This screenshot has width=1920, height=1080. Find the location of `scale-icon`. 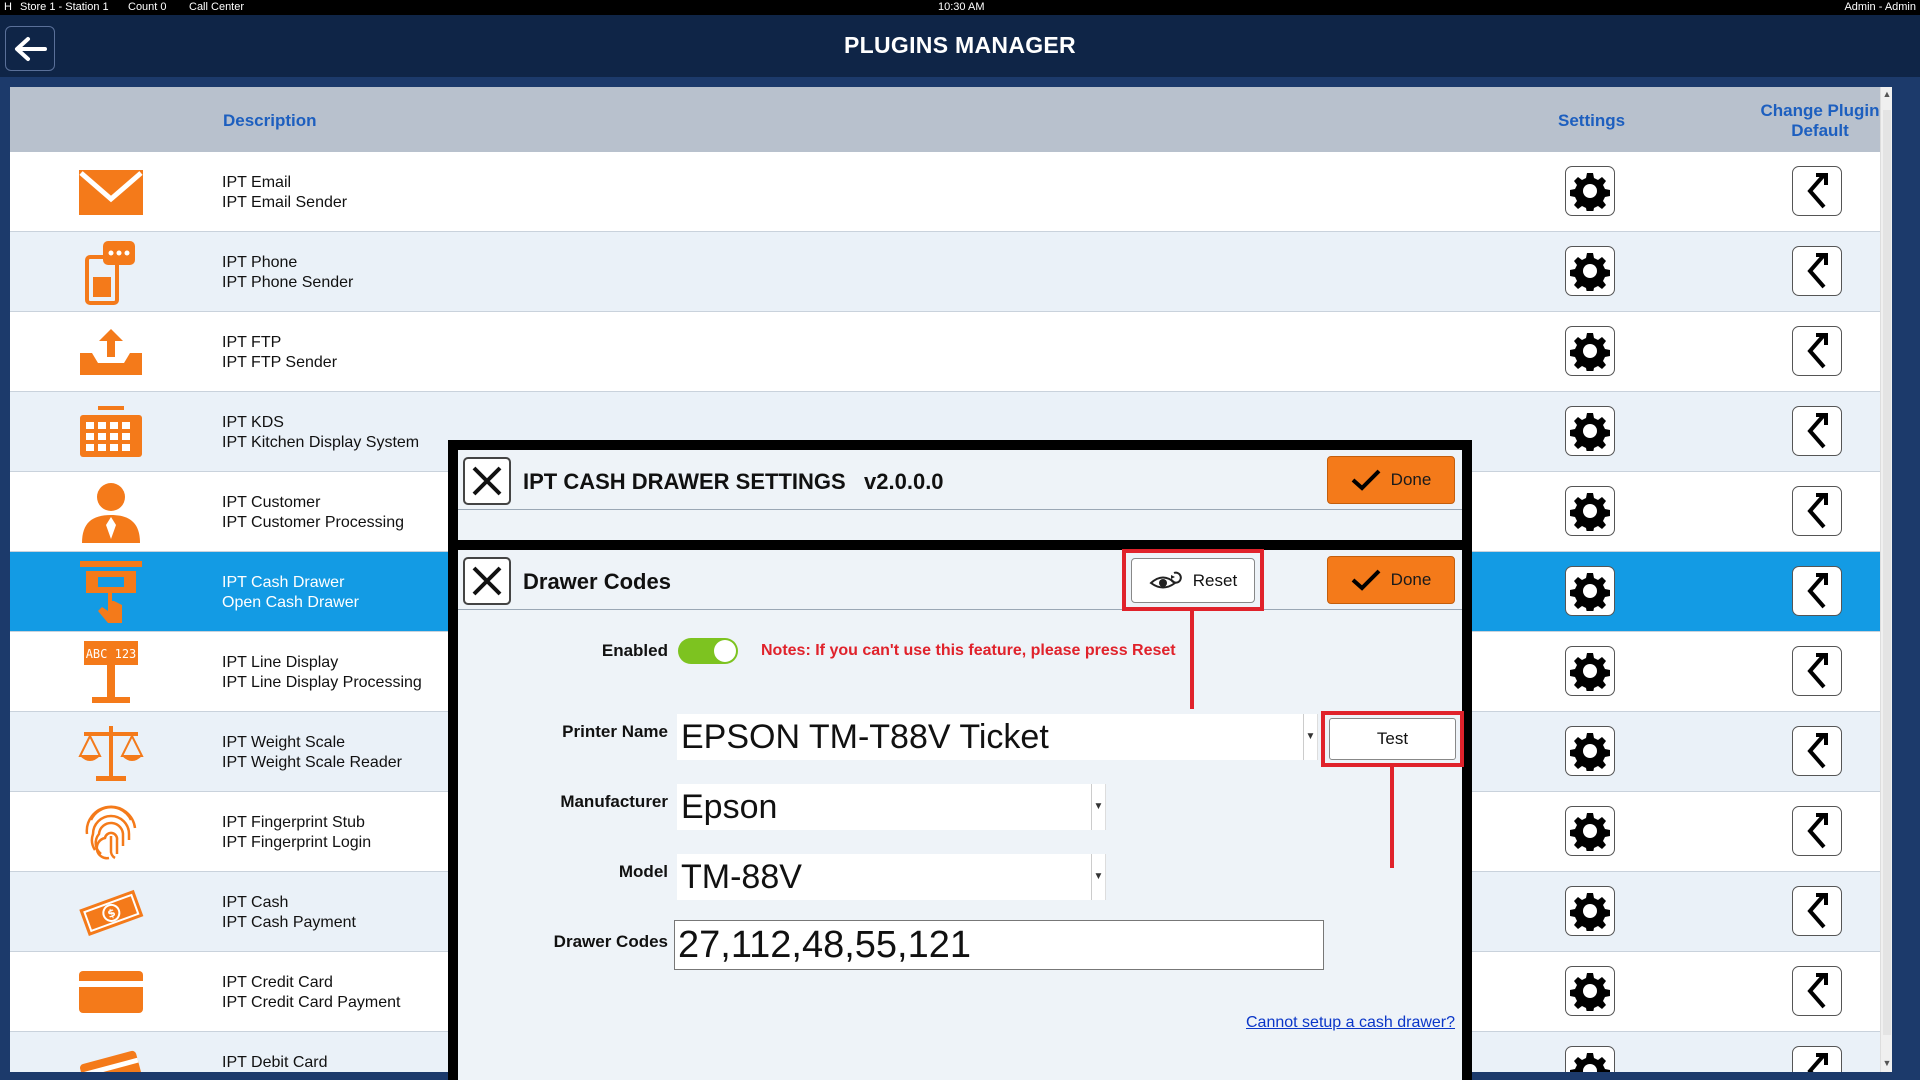

scale-icon is located at coordinates (111, 752).